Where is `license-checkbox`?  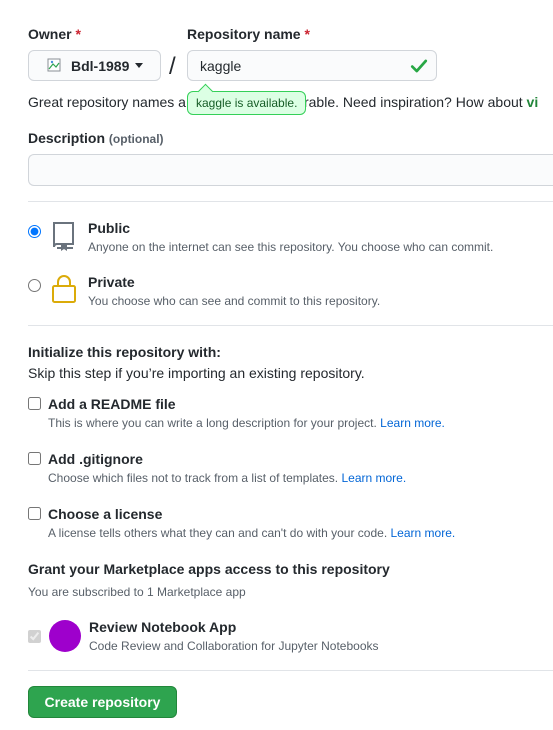 license-checkbox is located at coordinates (34, 513).